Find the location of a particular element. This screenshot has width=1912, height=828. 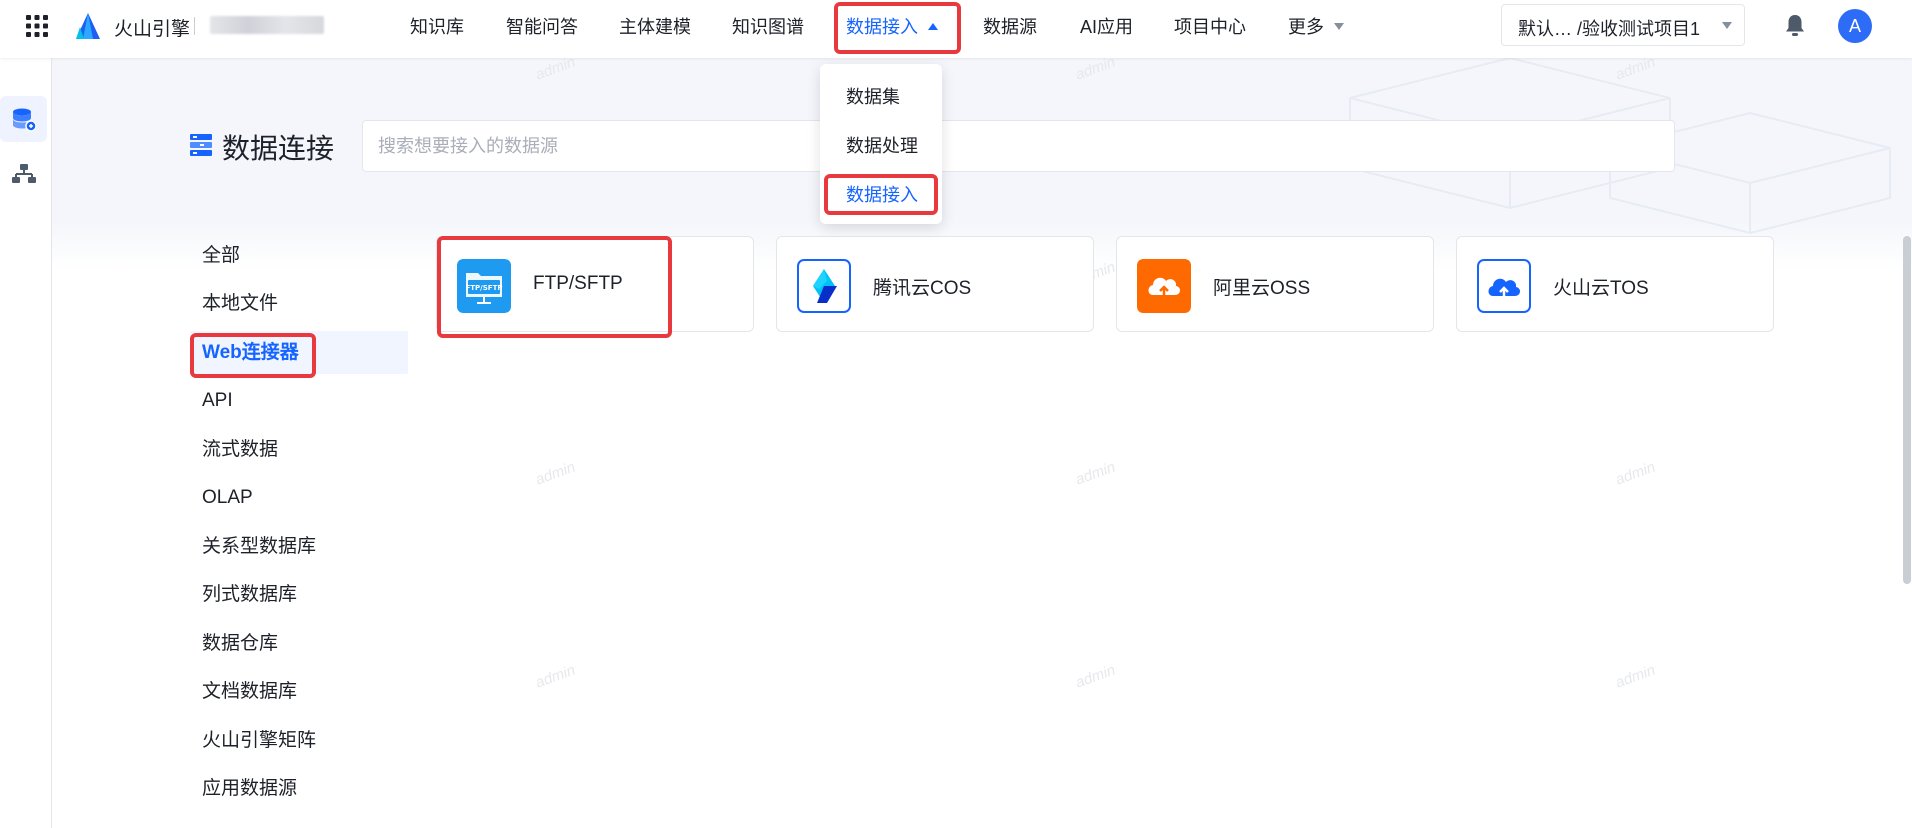

connector-label: 腾讯云COS is located at coordinates (922, 288).